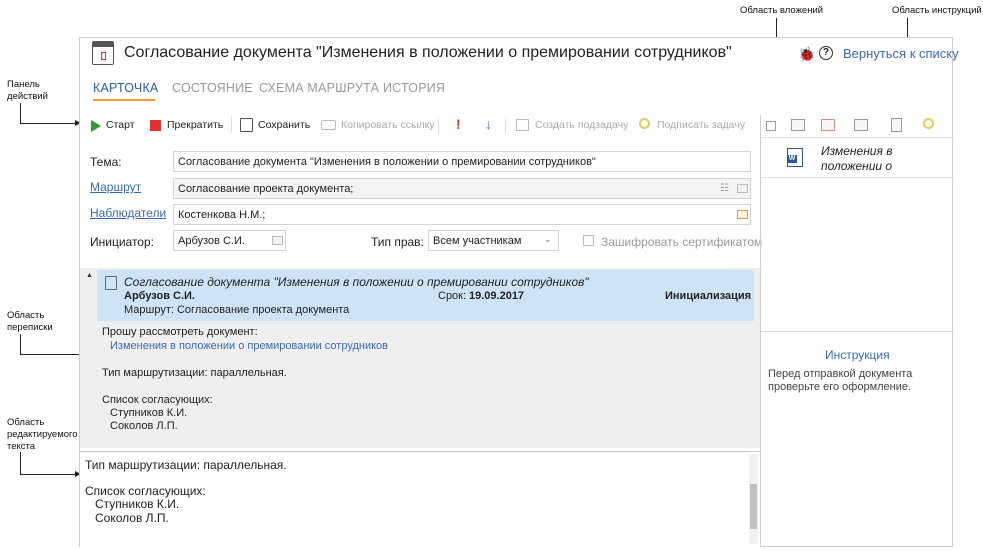  I want to click on word-file-icon: W, so click(795, 157).